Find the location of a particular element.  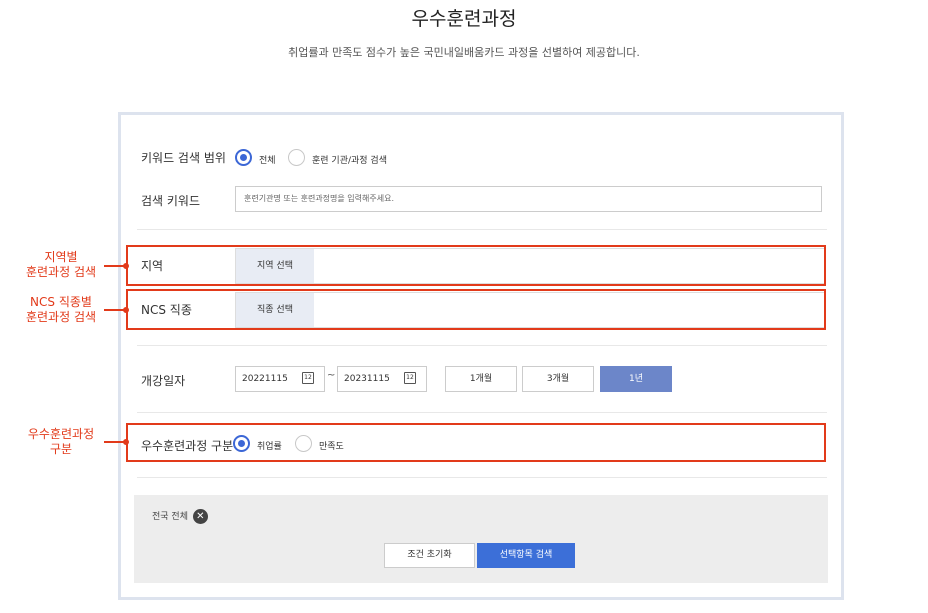

search-button: 선택항목 검색 is located at coordinates (526, 555).